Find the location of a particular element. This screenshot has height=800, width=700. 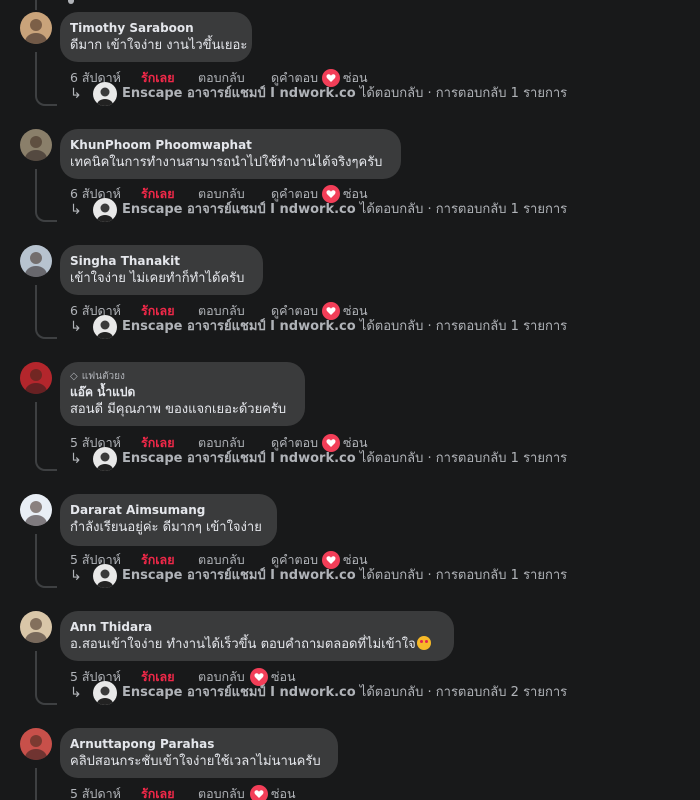

comment-actions: 5 สัปดาห์ รักเลย ตอบกลับ ซ่อน is located at coordinates (250, 792).